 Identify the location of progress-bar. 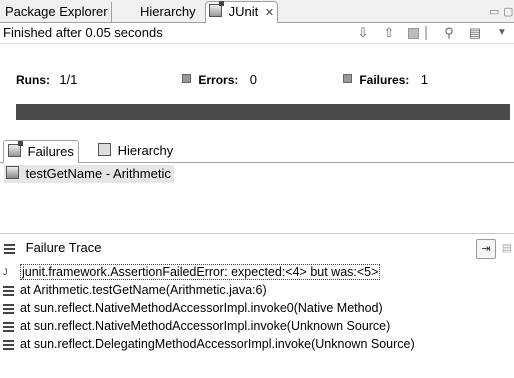
(263, 112).